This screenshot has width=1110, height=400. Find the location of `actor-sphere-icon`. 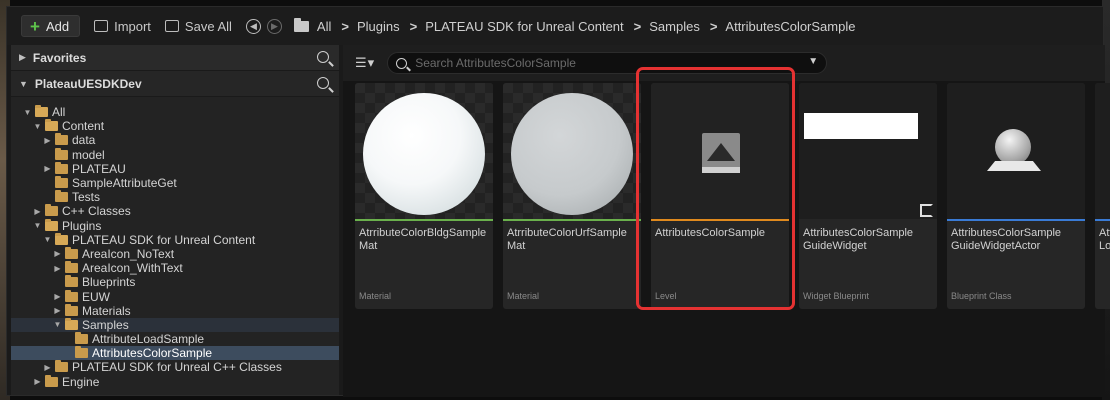

actor-sphere-icon is located at coordinates (1013, 147).